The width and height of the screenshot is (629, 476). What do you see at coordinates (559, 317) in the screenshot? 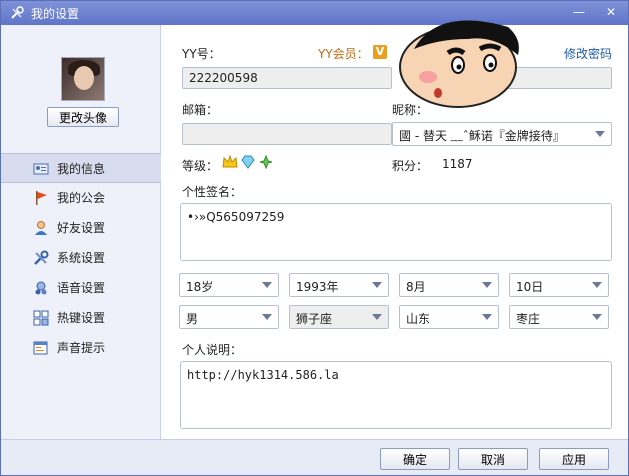
I see `city-select: 枣庄` at bounding box center [559, 317].